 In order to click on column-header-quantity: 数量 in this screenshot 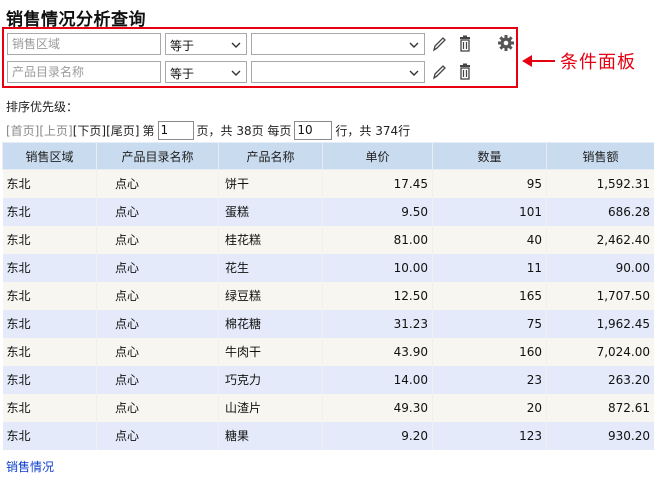, I will do `click(489, 156)`.